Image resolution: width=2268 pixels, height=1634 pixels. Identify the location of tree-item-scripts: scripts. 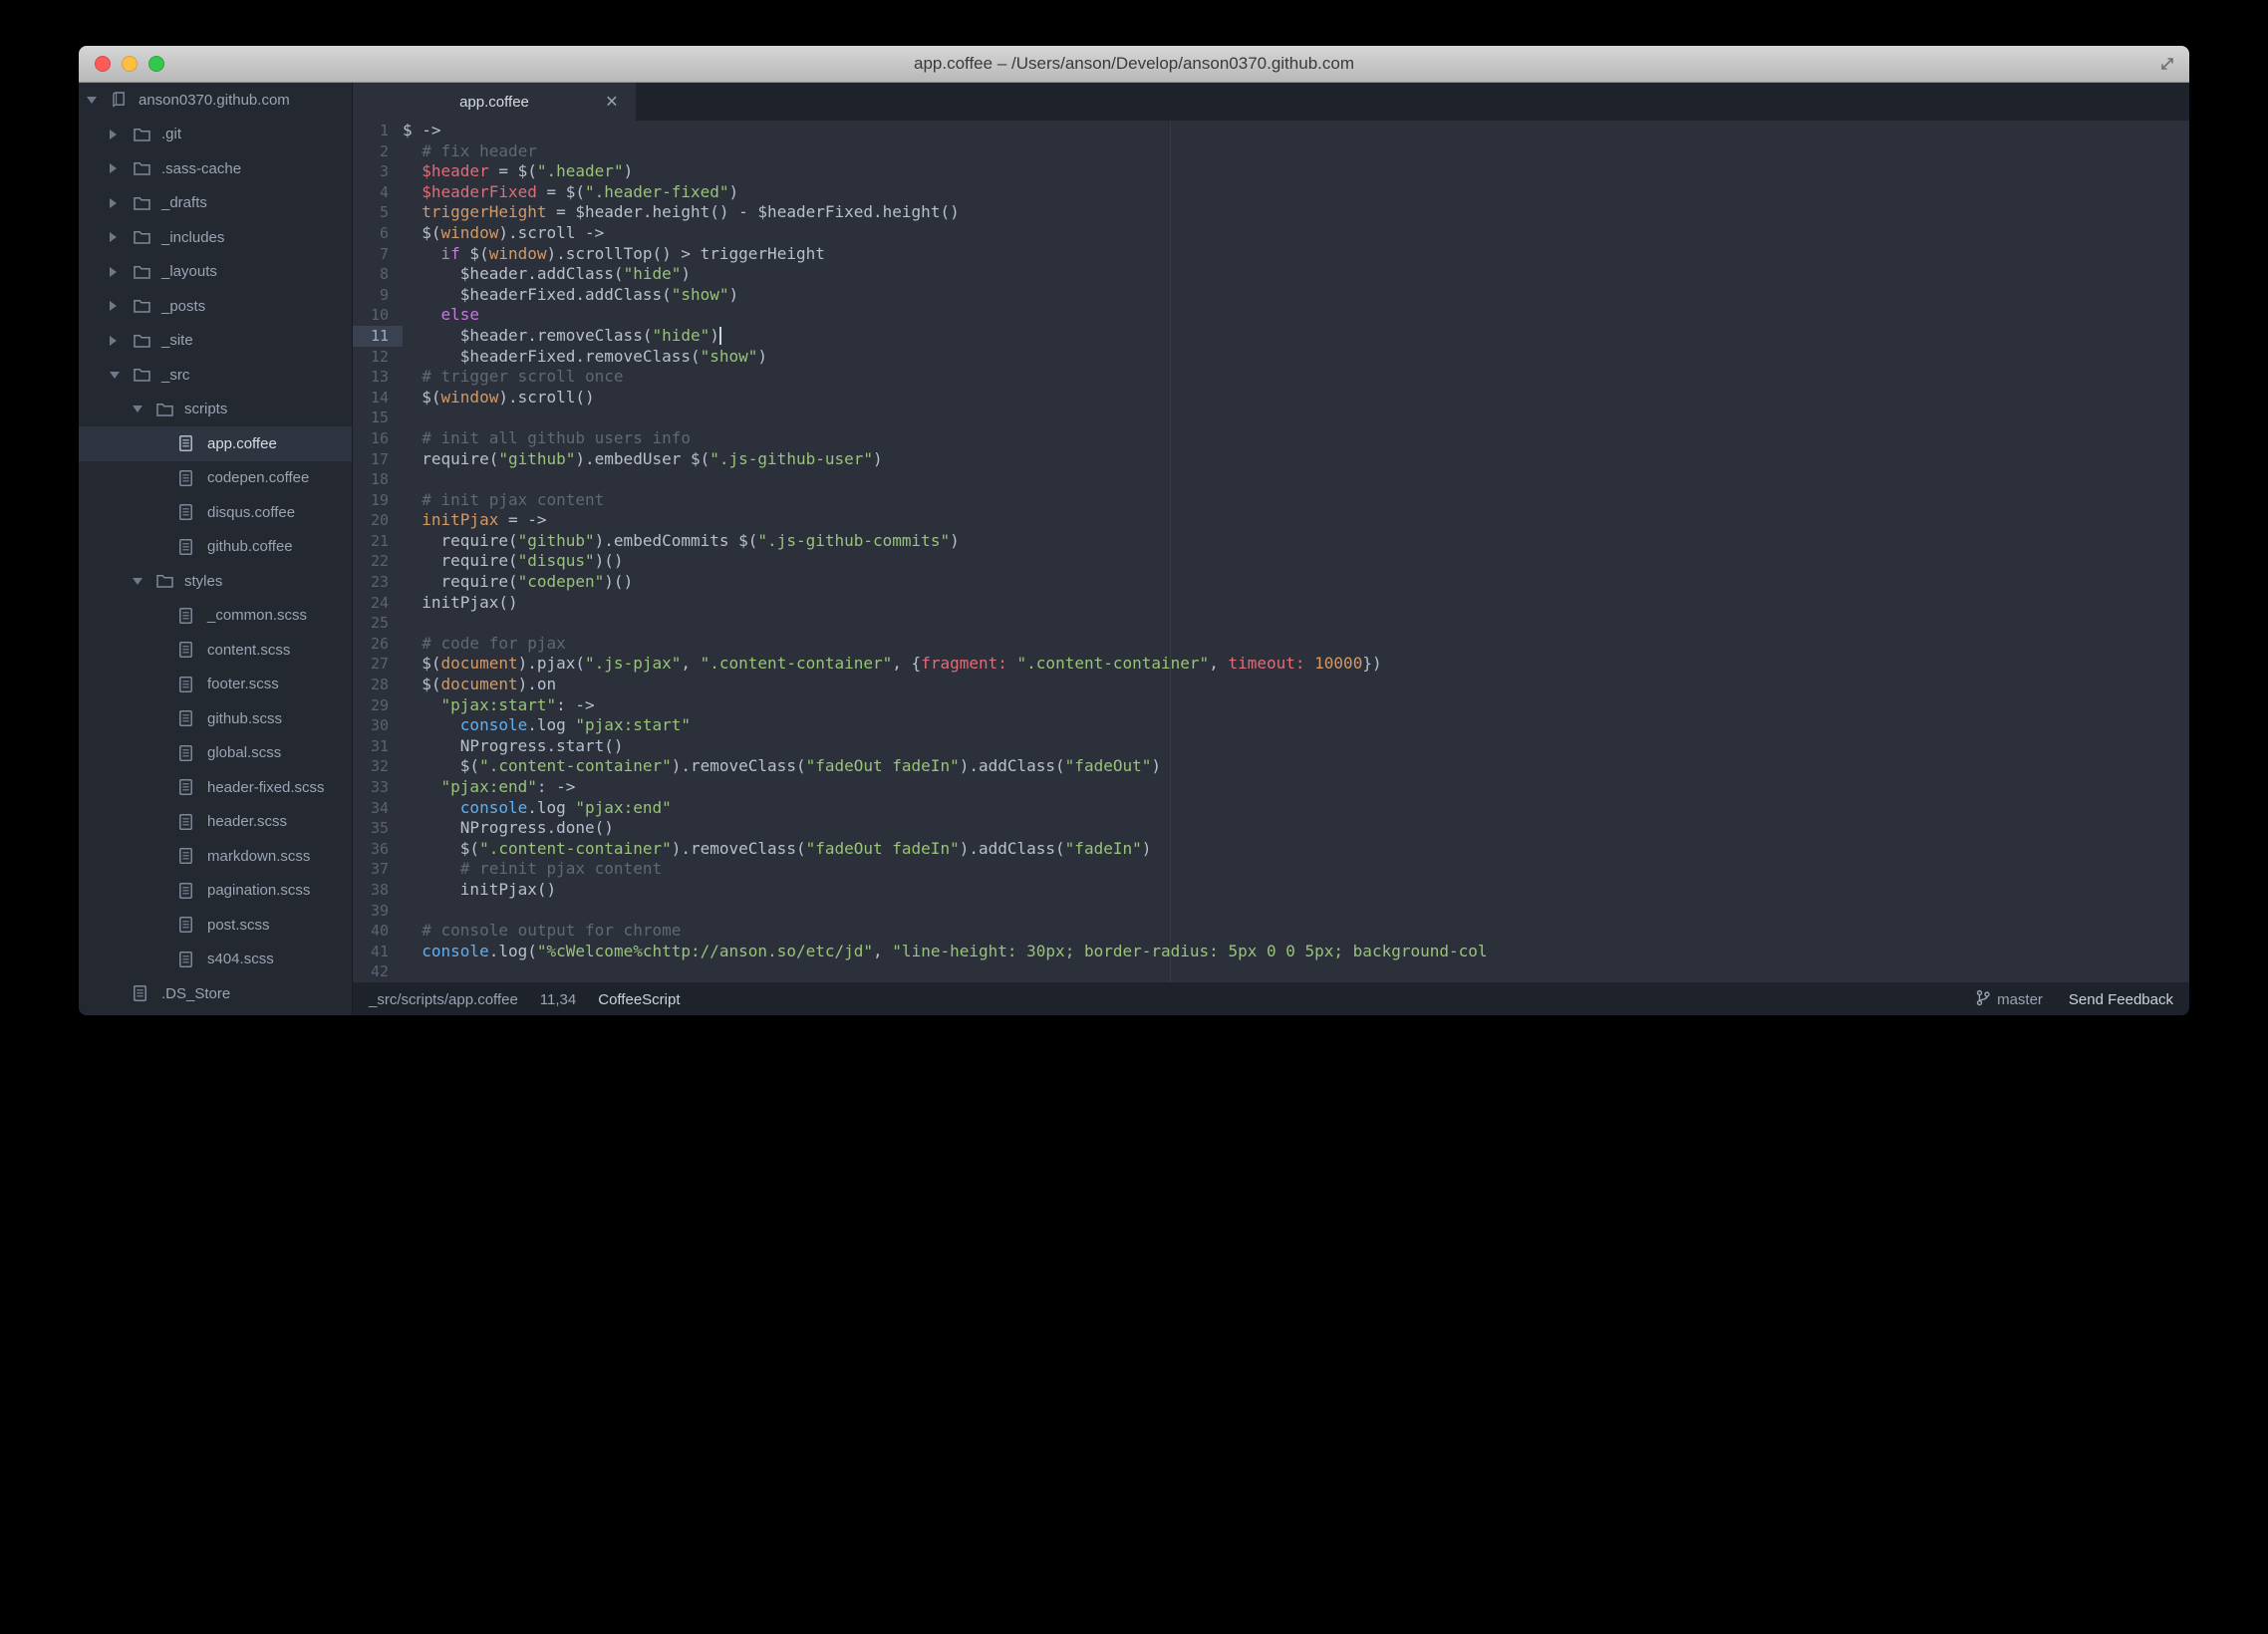
(216, 410).